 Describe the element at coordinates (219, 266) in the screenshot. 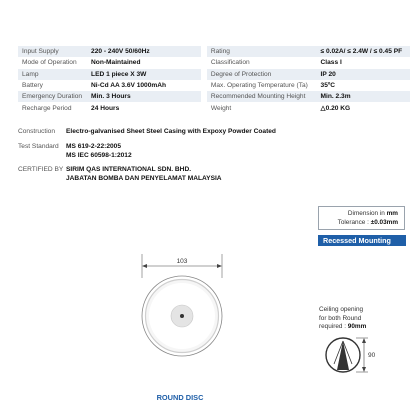

I see `arrow-right-icon` at that location.